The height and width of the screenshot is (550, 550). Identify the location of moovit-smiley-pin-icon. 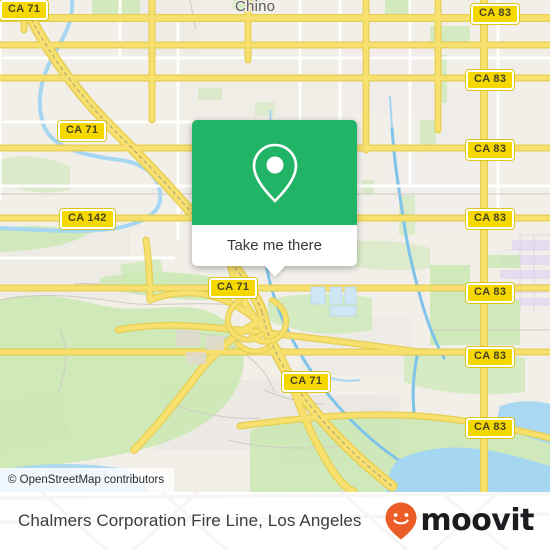
(401, 521).